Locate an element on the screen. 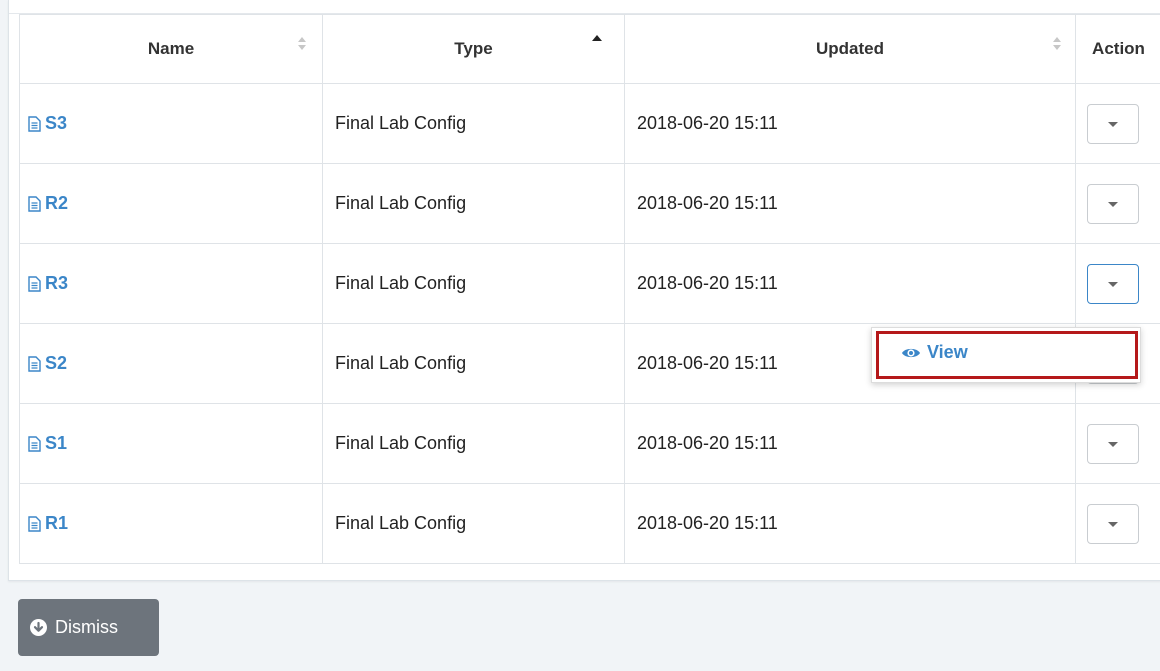  config-name: R3 is located at coordinates (57, 283).